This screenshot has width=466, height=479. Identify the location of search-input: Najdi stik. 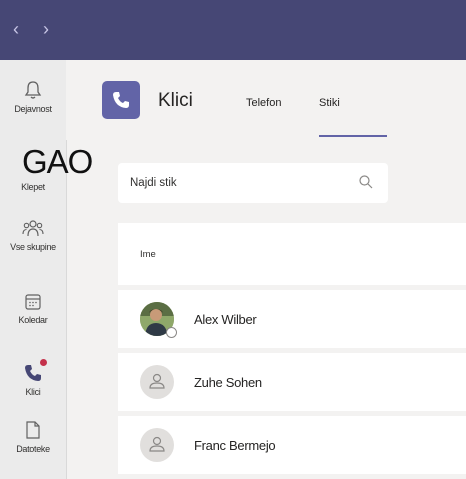
(253, 183).